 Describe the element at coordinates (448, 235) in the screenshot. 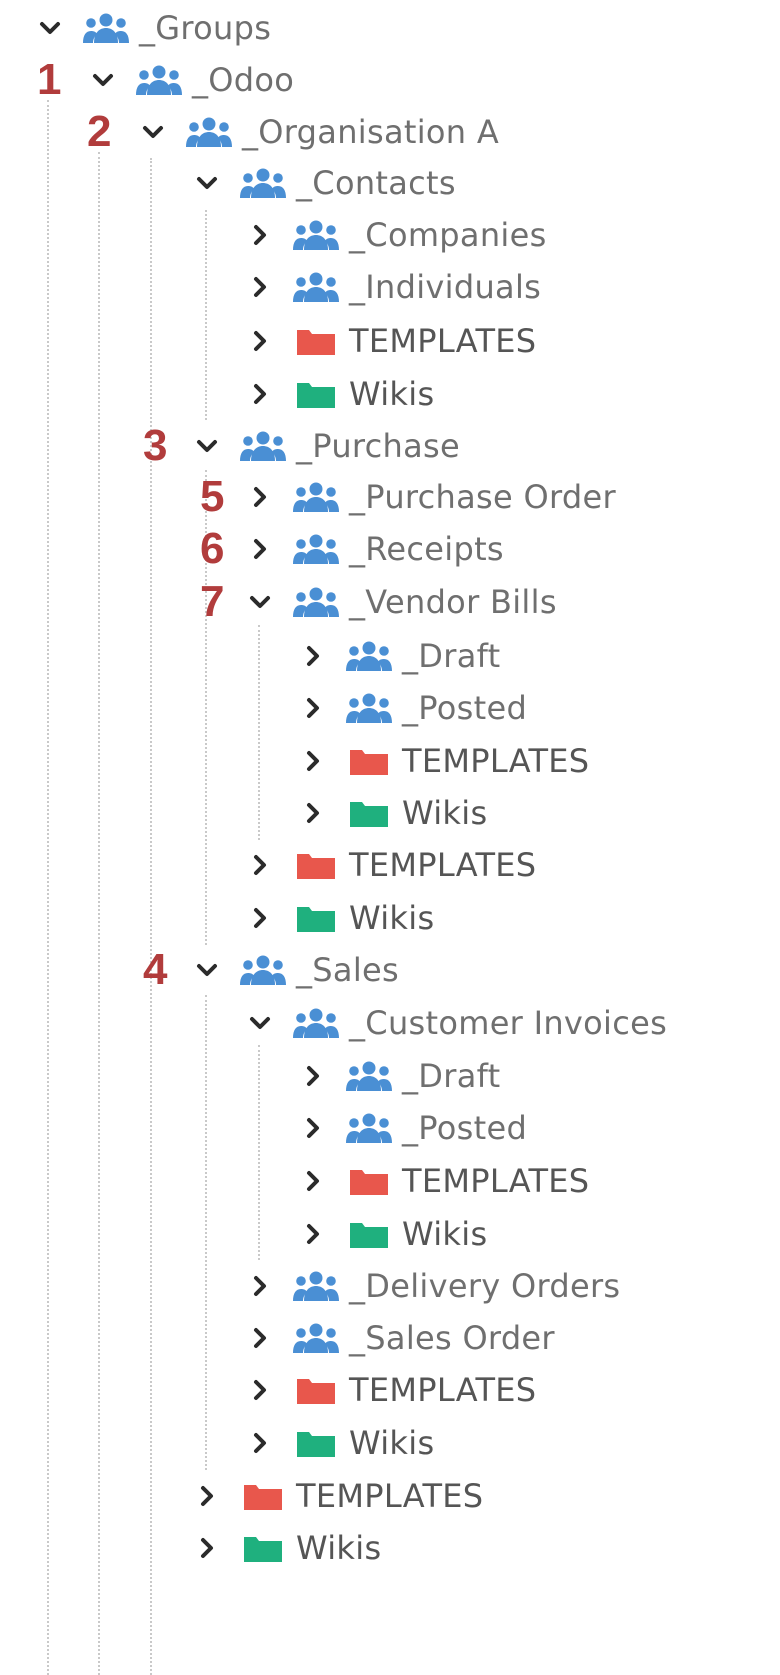

I see `tree-node-label: _Companies` at that location.